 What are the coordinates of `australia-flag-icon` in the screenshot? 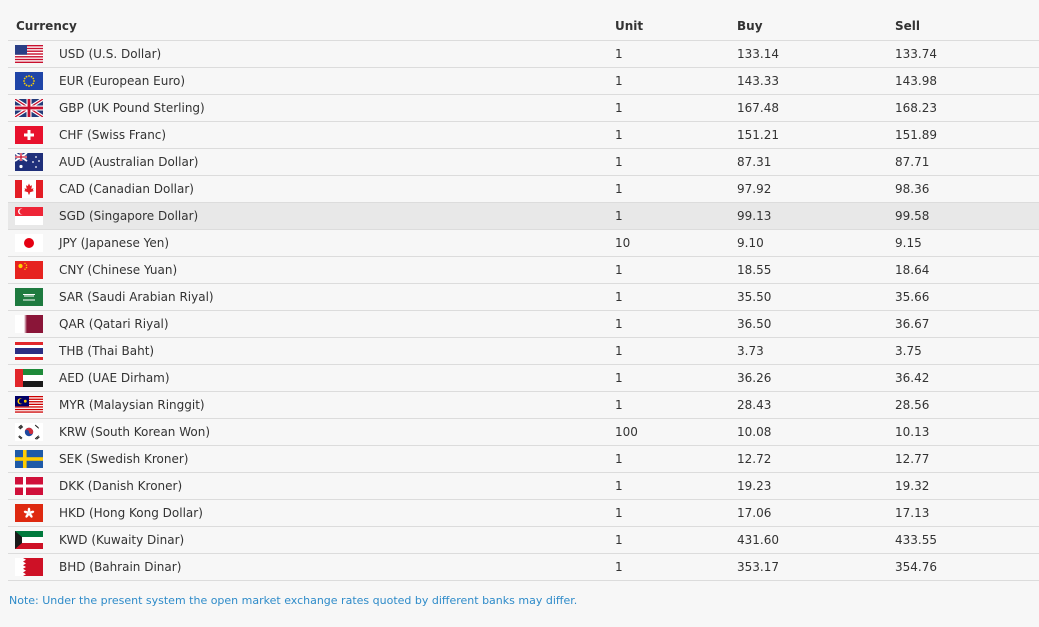 It's located at (29, 162).